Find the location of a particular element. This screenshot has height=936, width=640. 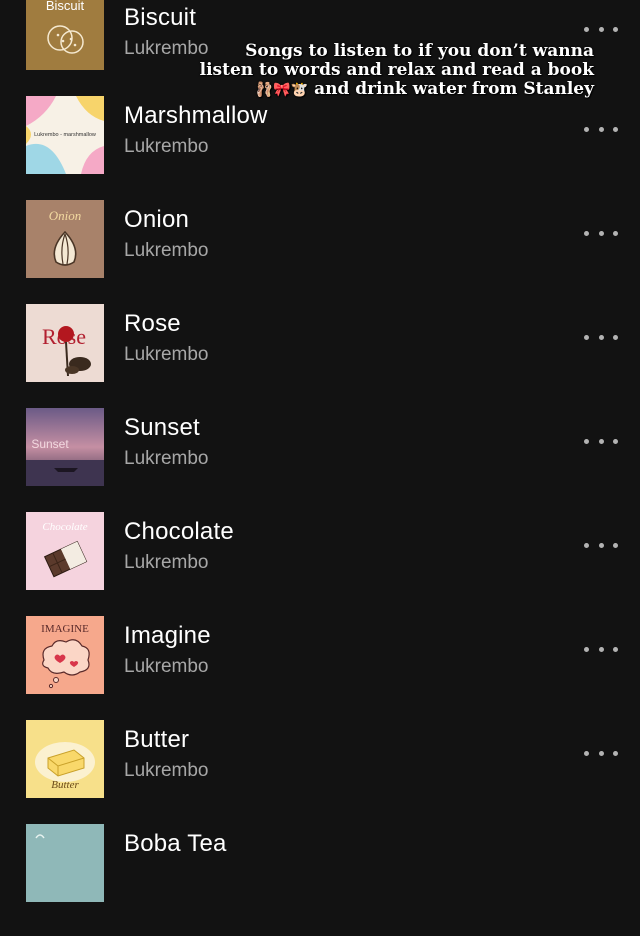

album-cover-onion: Onion is located at coordinates (65, 239).